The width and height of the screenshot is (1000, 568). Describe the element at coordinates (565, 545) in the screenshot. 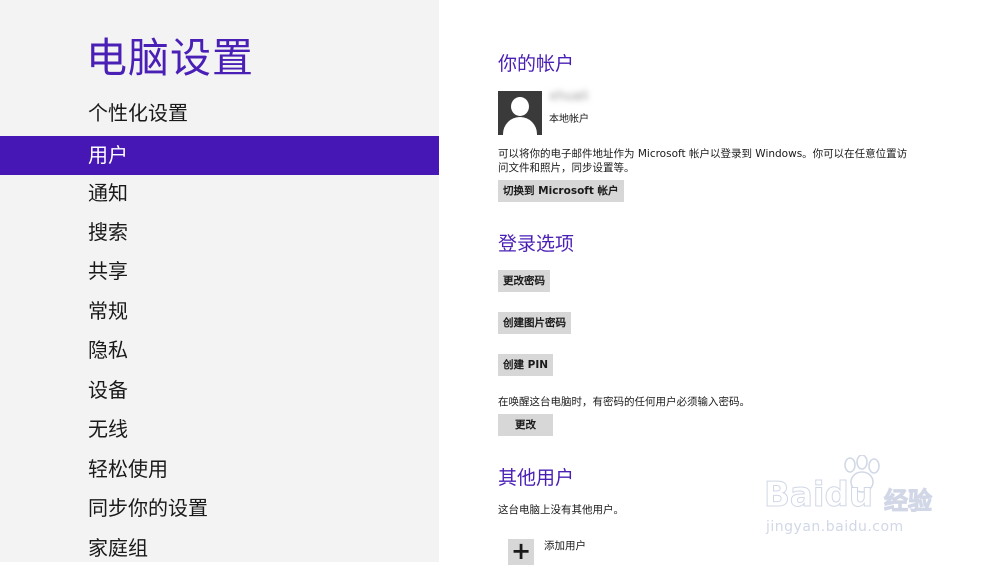

I see `add-user-label: 添加用户` at that location.